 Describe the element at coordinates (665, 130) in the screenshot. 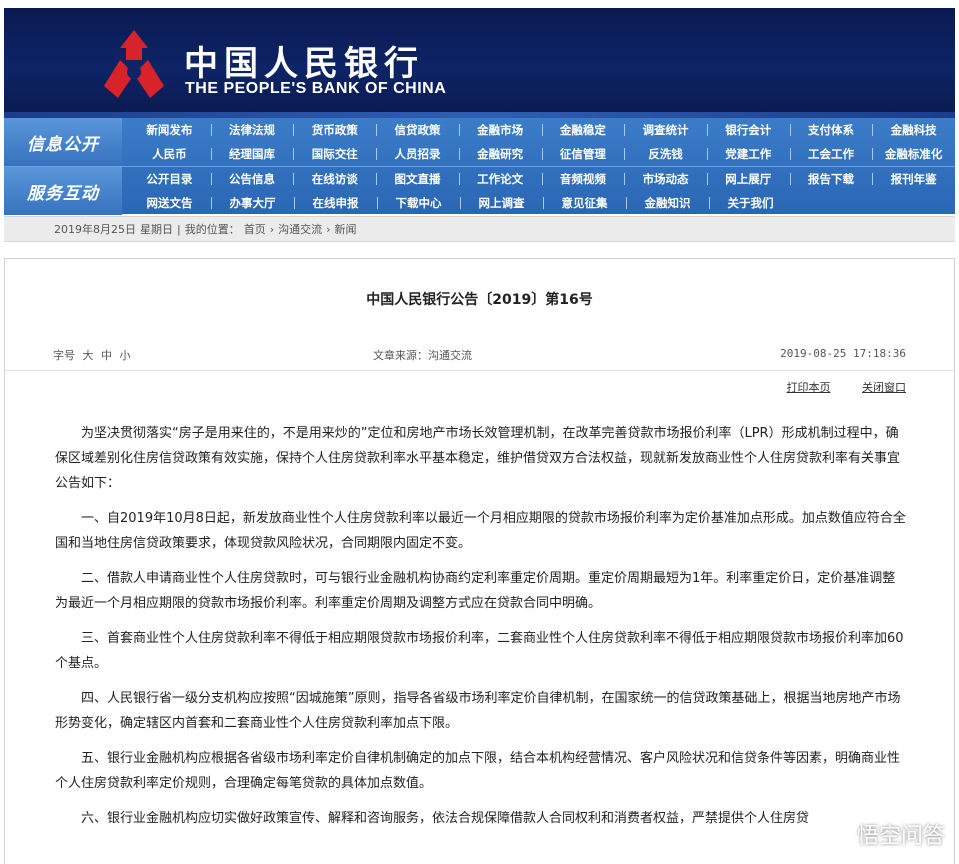

I see `nav-item: 调查统计` at that location.